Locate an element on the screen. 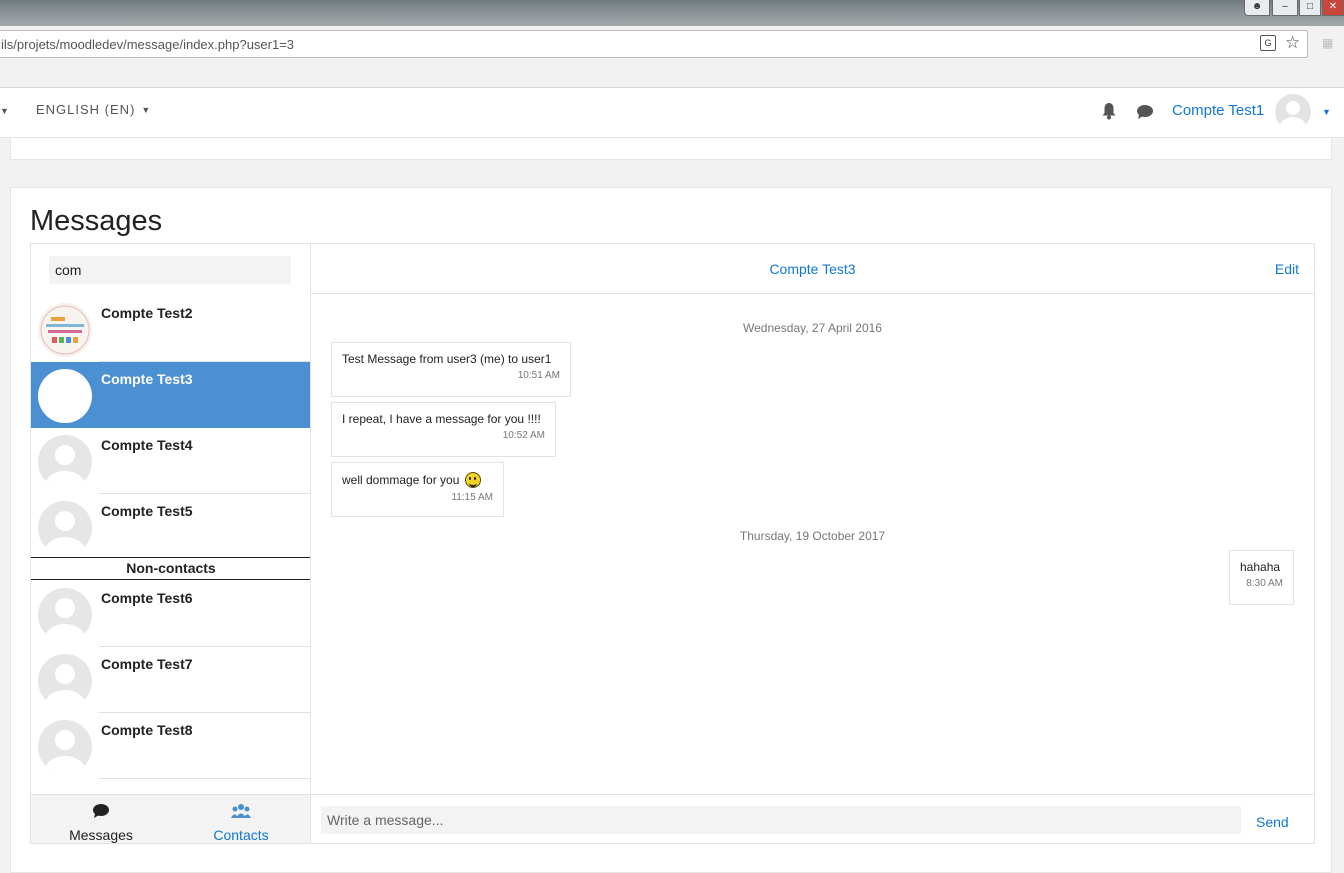 The height and width of the screenshot is (873, 1344). divider is located at coordinates (204, 778).